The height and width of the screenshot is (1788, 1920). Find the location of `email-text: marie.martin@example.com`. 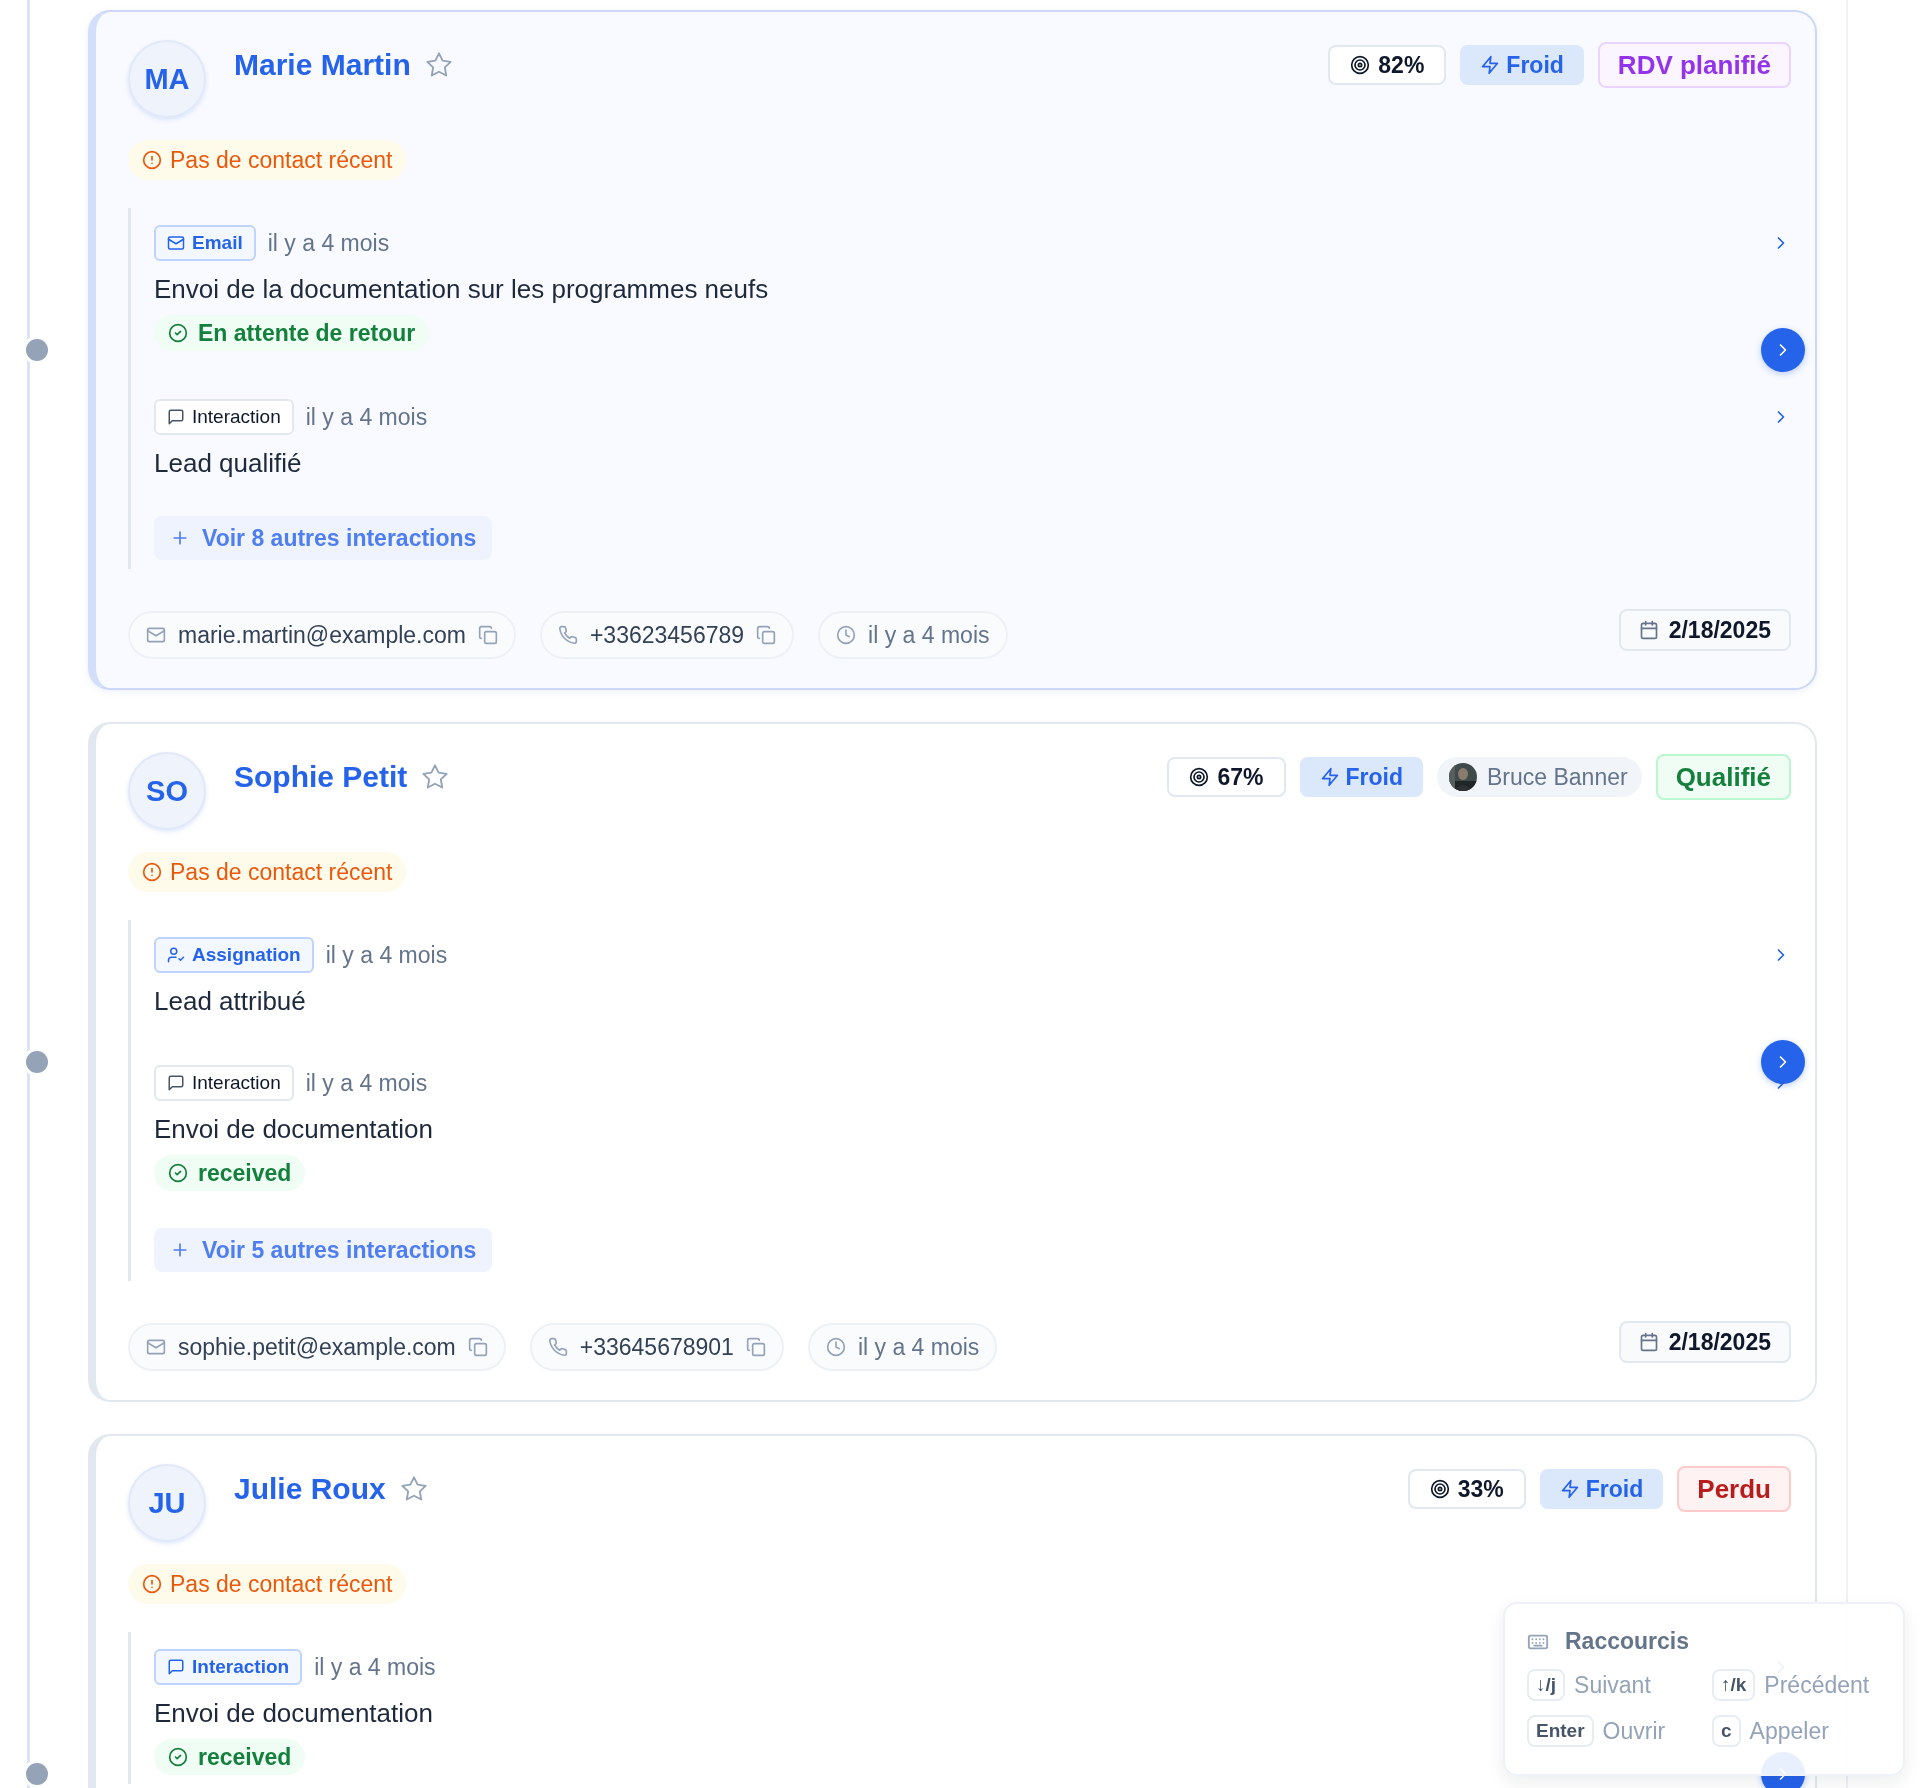

email-text: marie.martin@example.com is located at coordinates (322, 635).